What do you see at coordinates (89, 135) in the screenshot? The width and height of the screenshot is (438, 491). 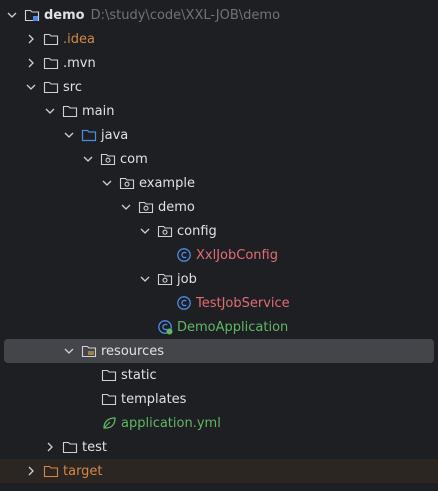 I see `source-folder-icon` at bounding box center [89, 135].